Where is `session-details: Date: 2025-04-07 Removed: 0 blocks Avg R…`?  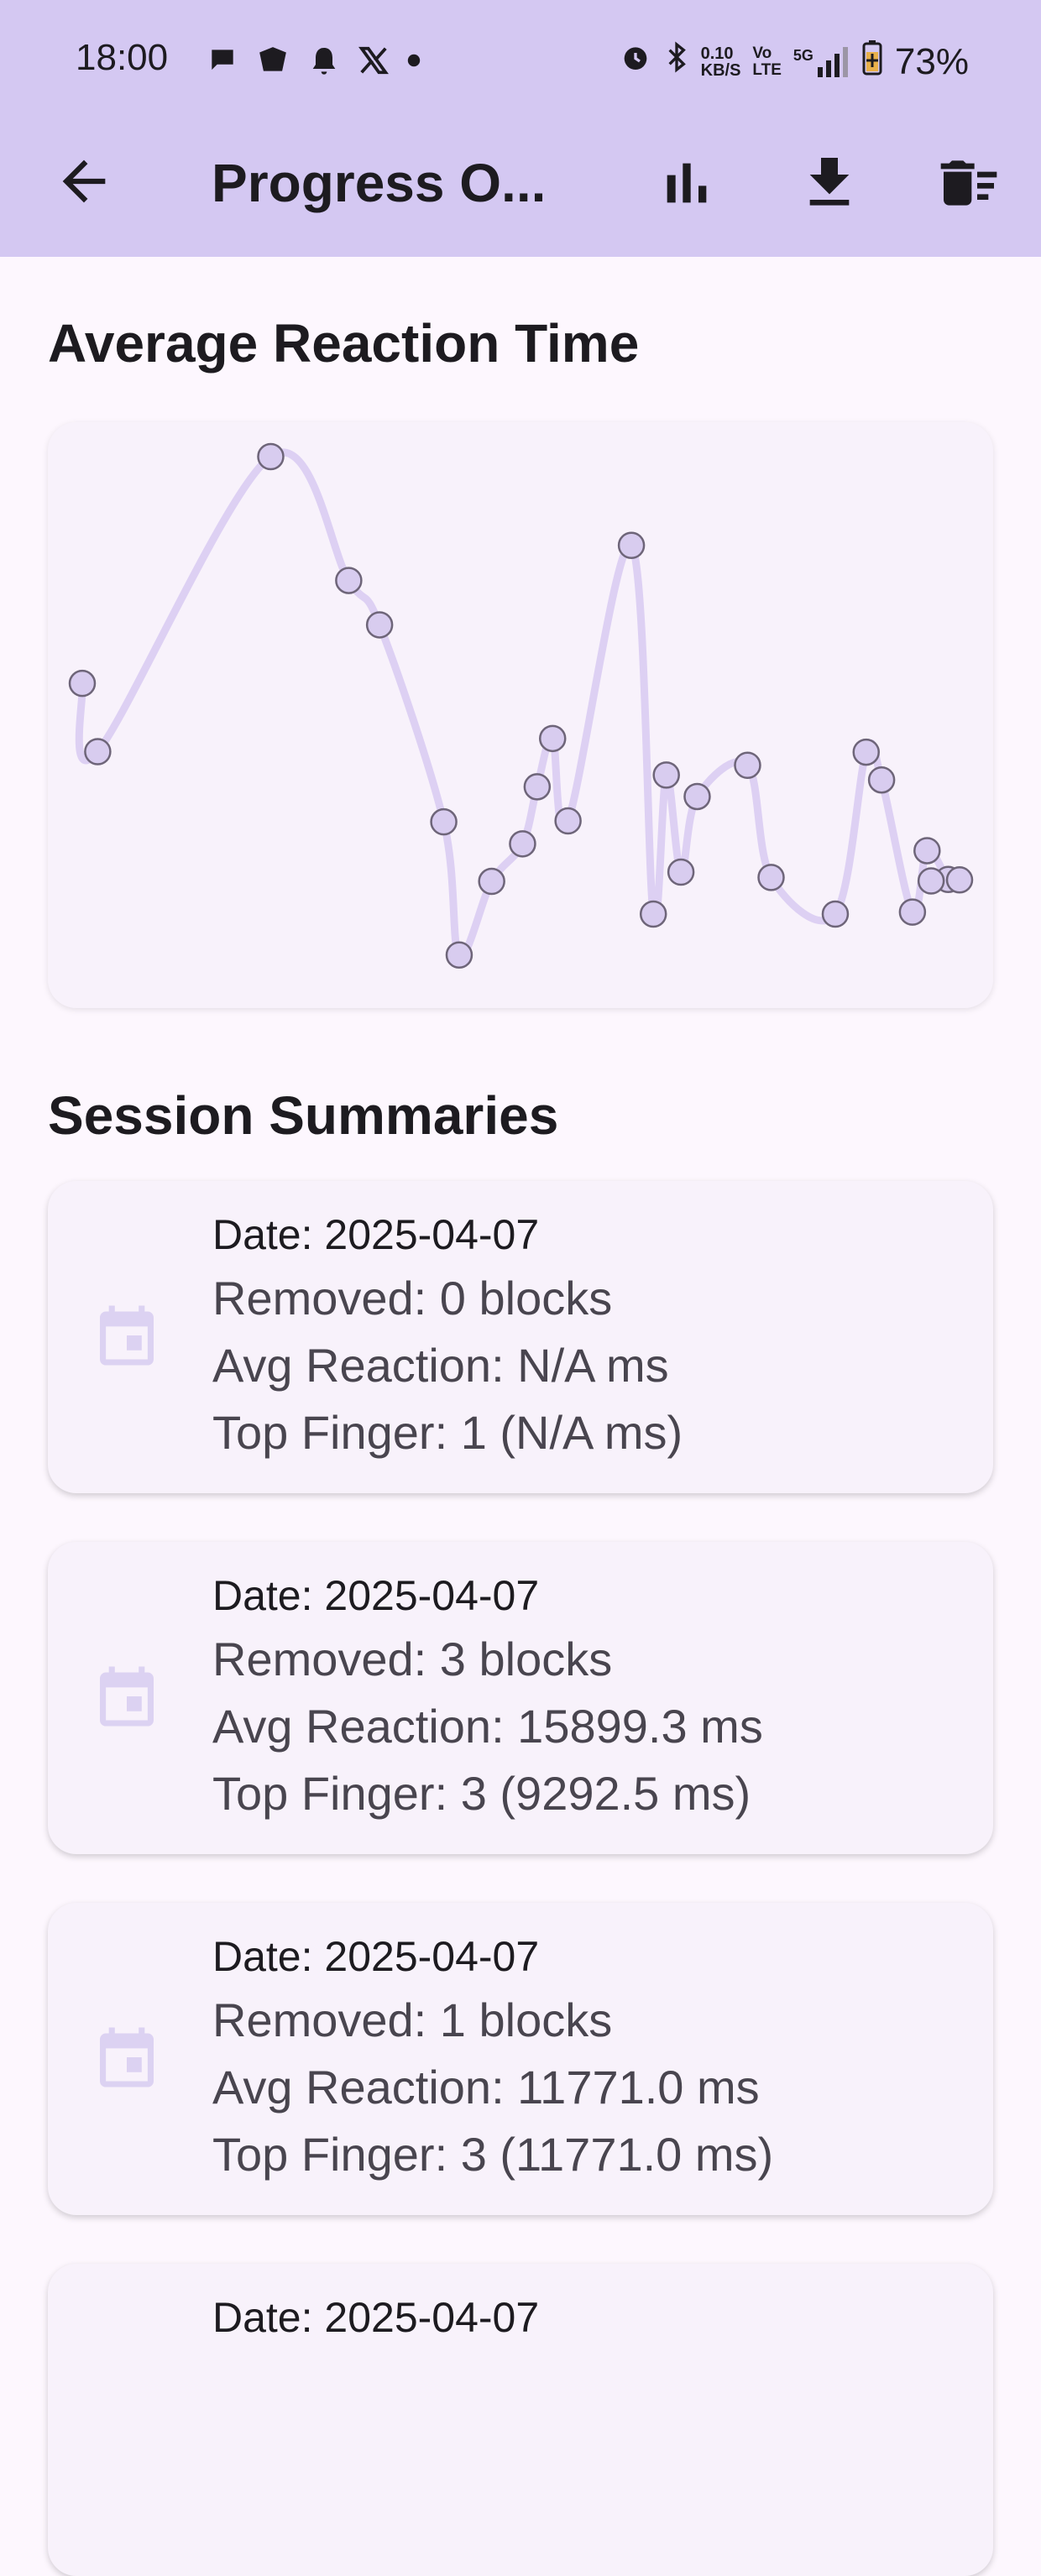 session-details: Date: 2025-04-07 Removed: 0 blocks Avg R… is located at coordinates (447, 1335).